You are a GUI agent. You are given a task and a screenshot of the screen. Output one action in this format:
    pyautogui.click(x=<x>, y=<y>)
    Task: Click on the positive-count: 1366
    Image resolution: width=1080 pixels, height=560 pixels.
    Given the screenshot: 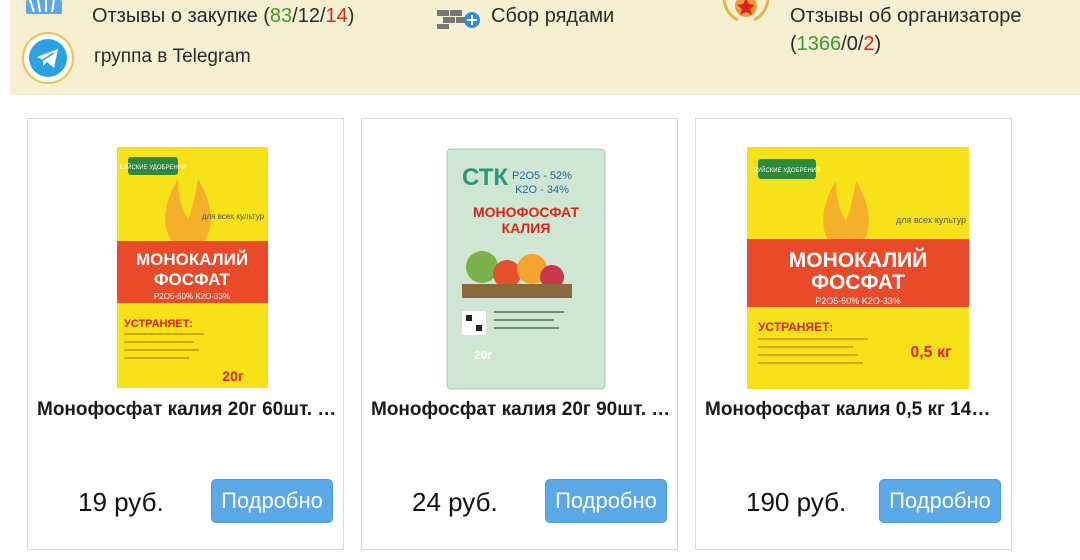 What is the action you would take?
    pyautogui.click(x=819, y=44)
    